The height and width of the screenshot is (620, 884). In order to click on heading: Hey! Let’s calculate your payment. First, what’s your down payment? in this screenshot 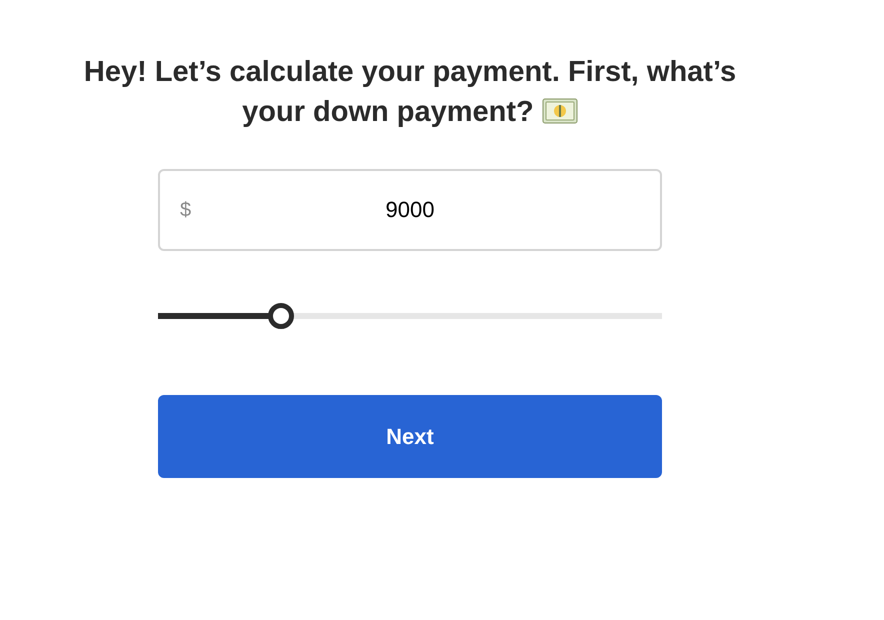, I will do `click(410, 92)`.